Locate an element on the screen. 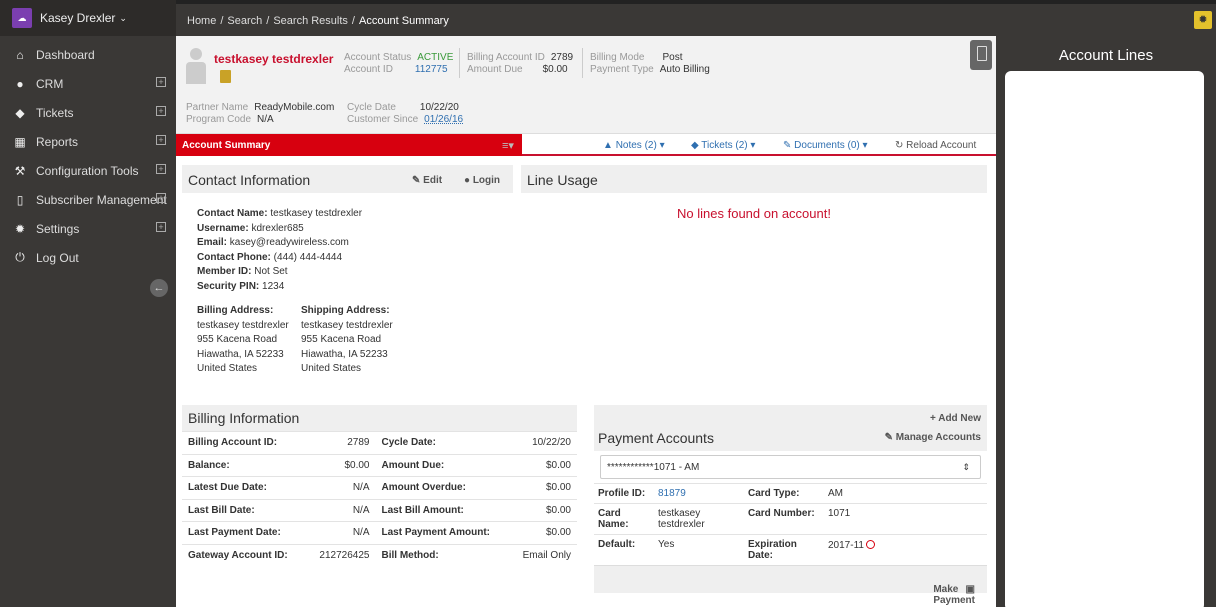  edit-button: ✎ Edit is located at coordinates (427, 180).